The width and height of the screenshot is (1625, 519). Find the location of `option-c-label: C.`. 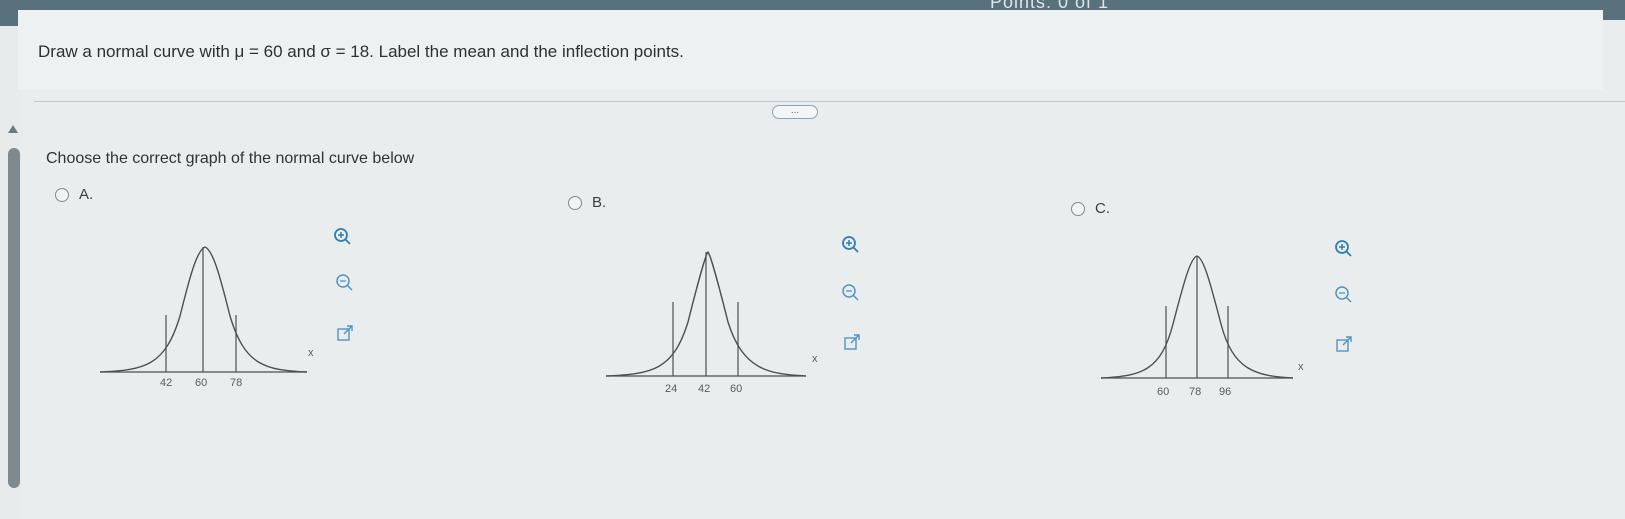

option-c-label: C. is located at coordinates (1102, 208).